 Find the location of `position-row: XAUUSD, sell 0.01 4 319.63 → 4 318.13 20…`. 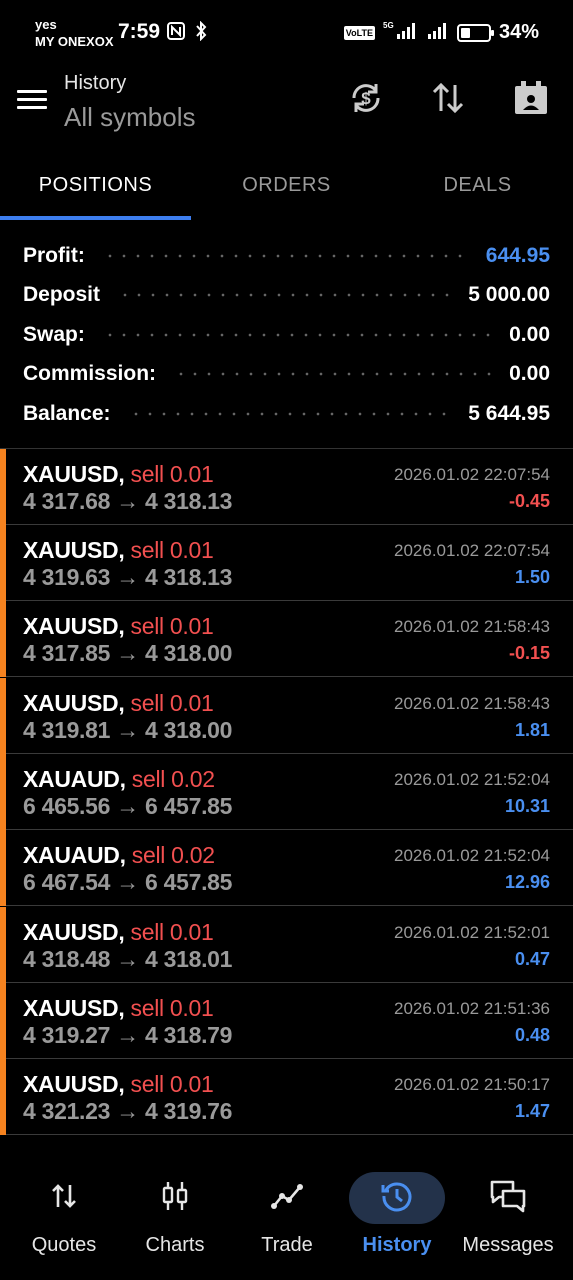

position-row: XAUUSD, sell 0.01 4 319.63 → 4 318.13 20… is located at coordinates (286, 563).